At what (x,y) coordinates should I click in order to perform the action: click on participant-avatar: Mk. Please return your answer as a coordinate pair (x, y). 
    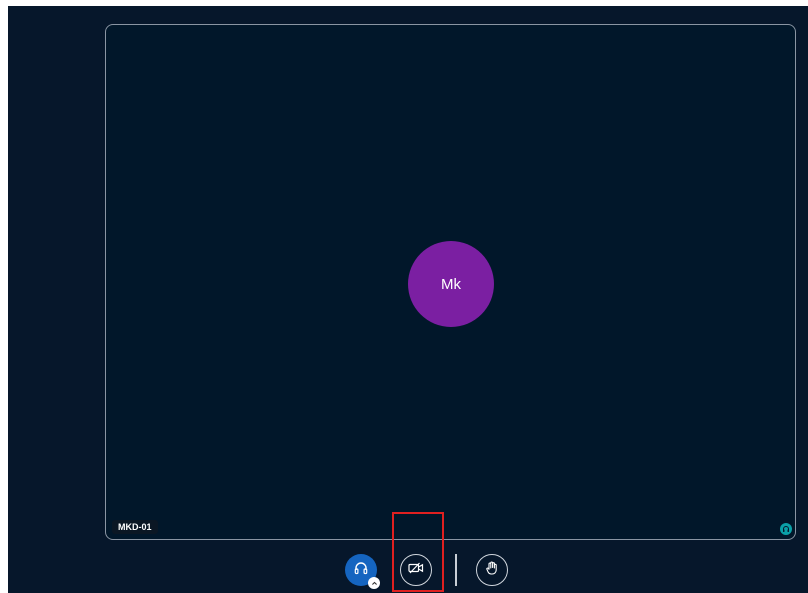
    Looking at the image, I should click on (451, 284).